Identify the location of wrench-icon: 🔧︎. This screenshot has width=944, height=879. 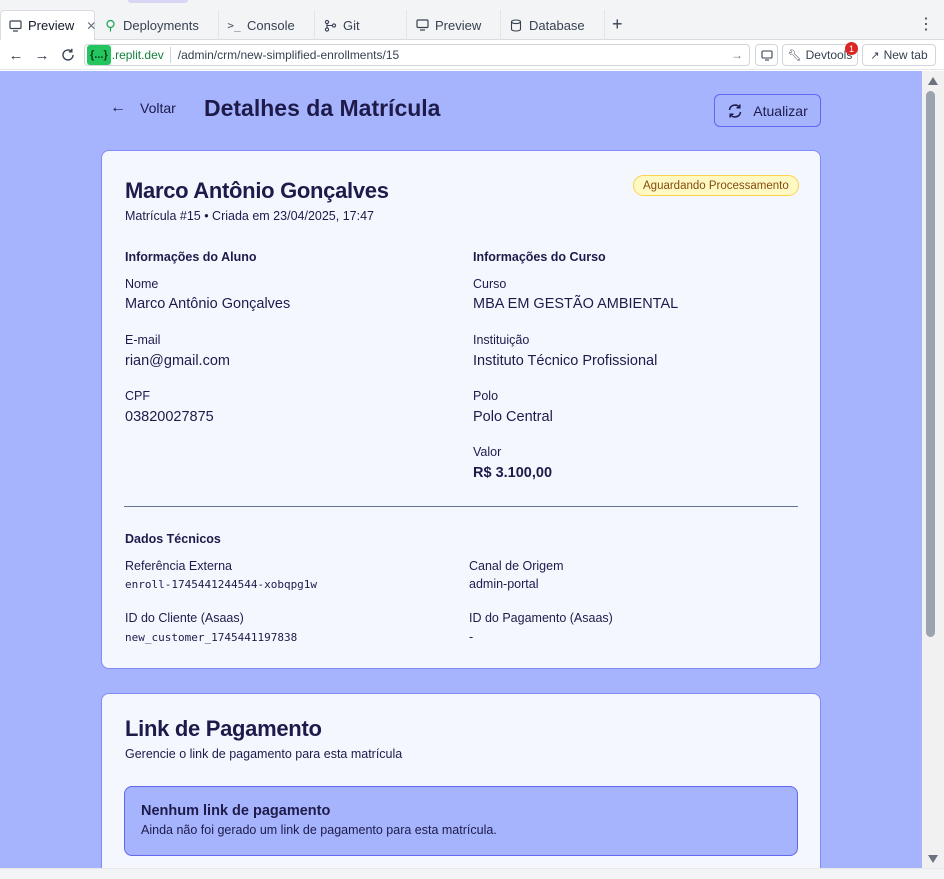
(794, 55).